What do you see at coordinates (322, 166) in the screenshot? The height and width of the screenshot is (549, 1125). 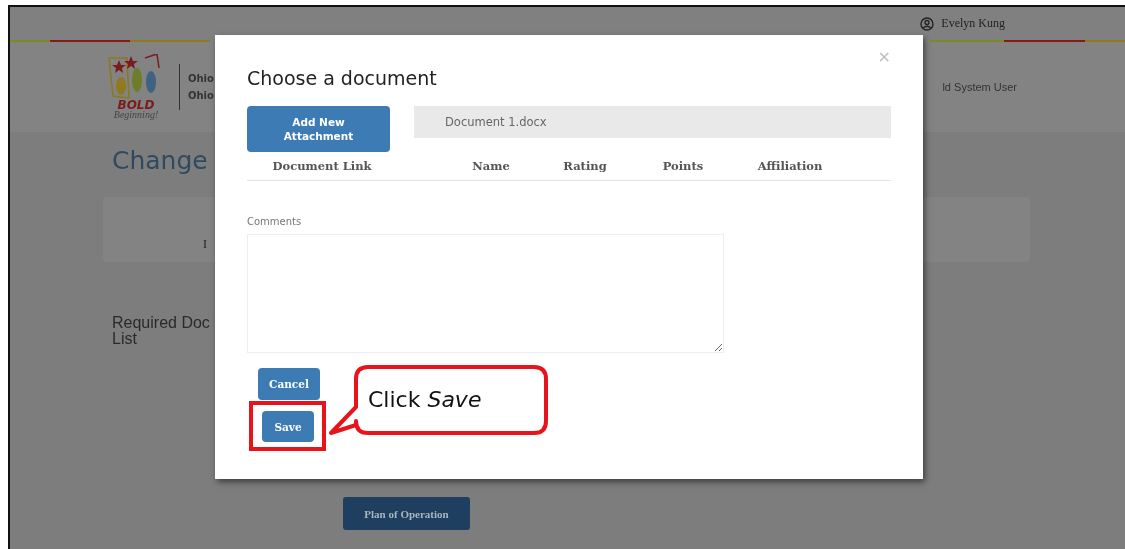 I see `column-header: Document Link` at bounding box center [322, 166].